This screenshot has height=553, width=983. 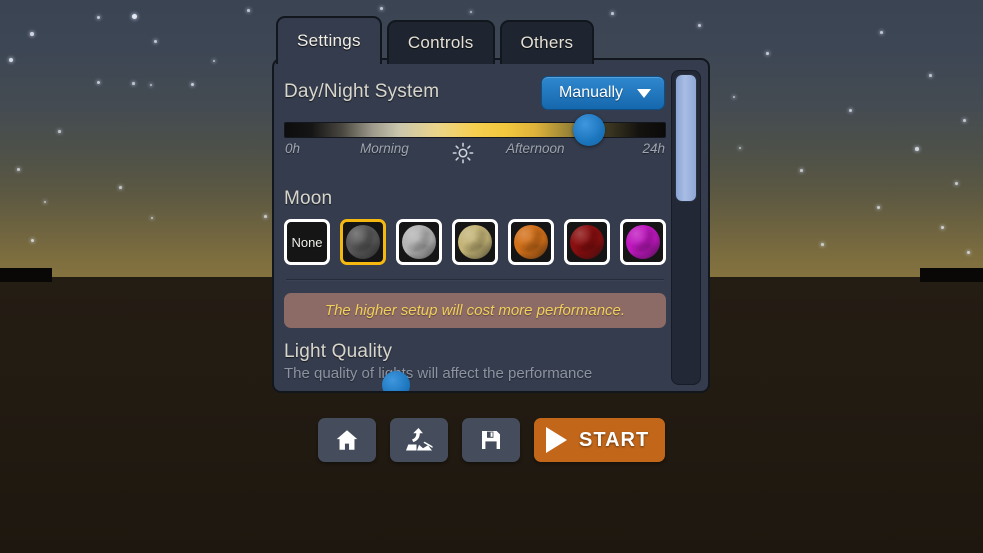 I want to click on save-button, so click(x=491, y=440).